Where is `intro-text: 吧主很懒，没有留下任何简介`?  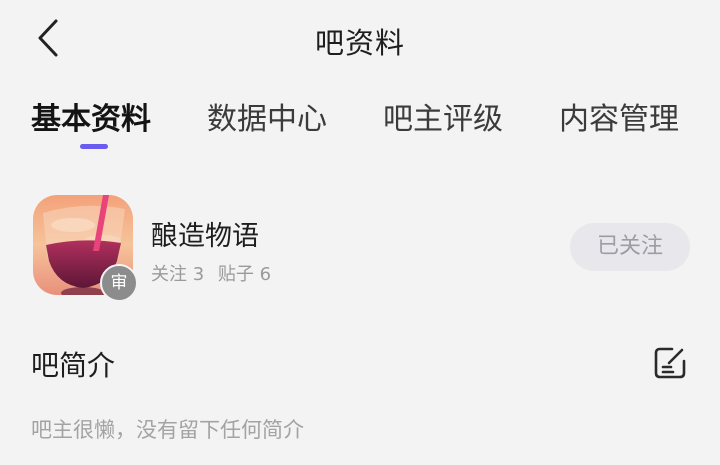
intro-text: 吧主很懒，没有留下任何简介 is located at coordinates (167, 430).